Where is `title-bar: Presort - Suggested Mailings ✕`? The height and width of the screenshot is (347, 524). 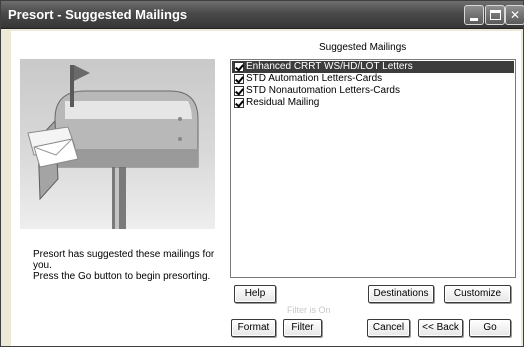
title-bar: Presort - Suggested Mailings ✕ is located at coordinates (262, 15).